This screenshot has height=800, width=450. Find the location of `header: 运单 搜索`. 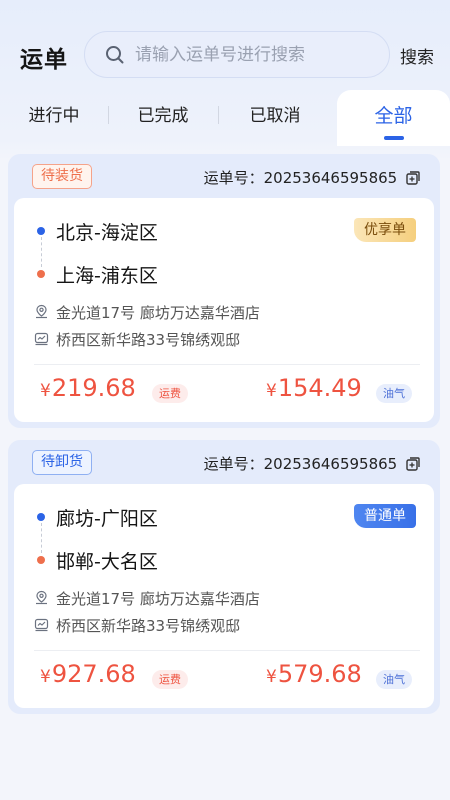

header: 运单 搜索 is located at coordinates (225, 55).